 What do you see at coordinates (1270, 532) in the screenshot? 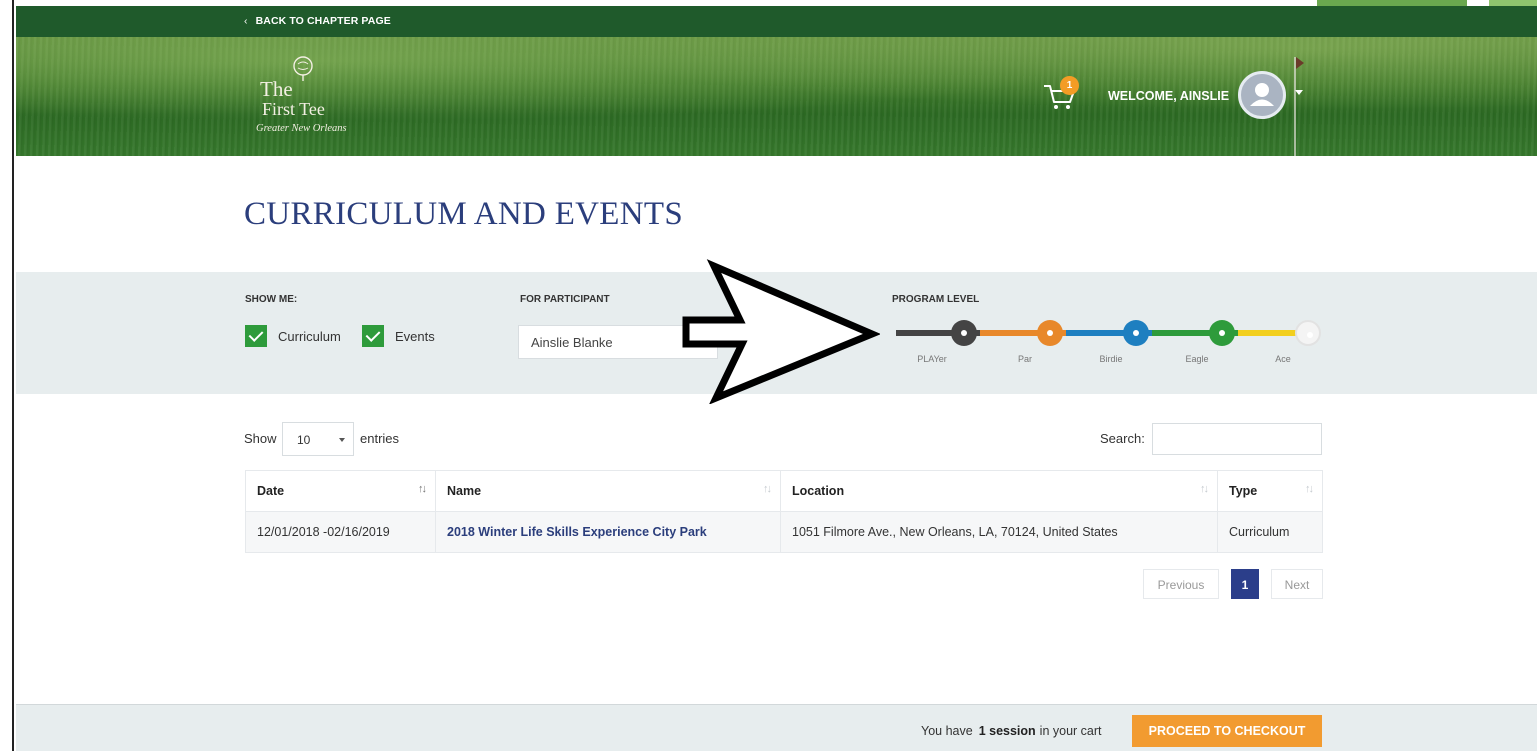
I see `cell-type: Curriculum` at bounding box center [1270, 532].